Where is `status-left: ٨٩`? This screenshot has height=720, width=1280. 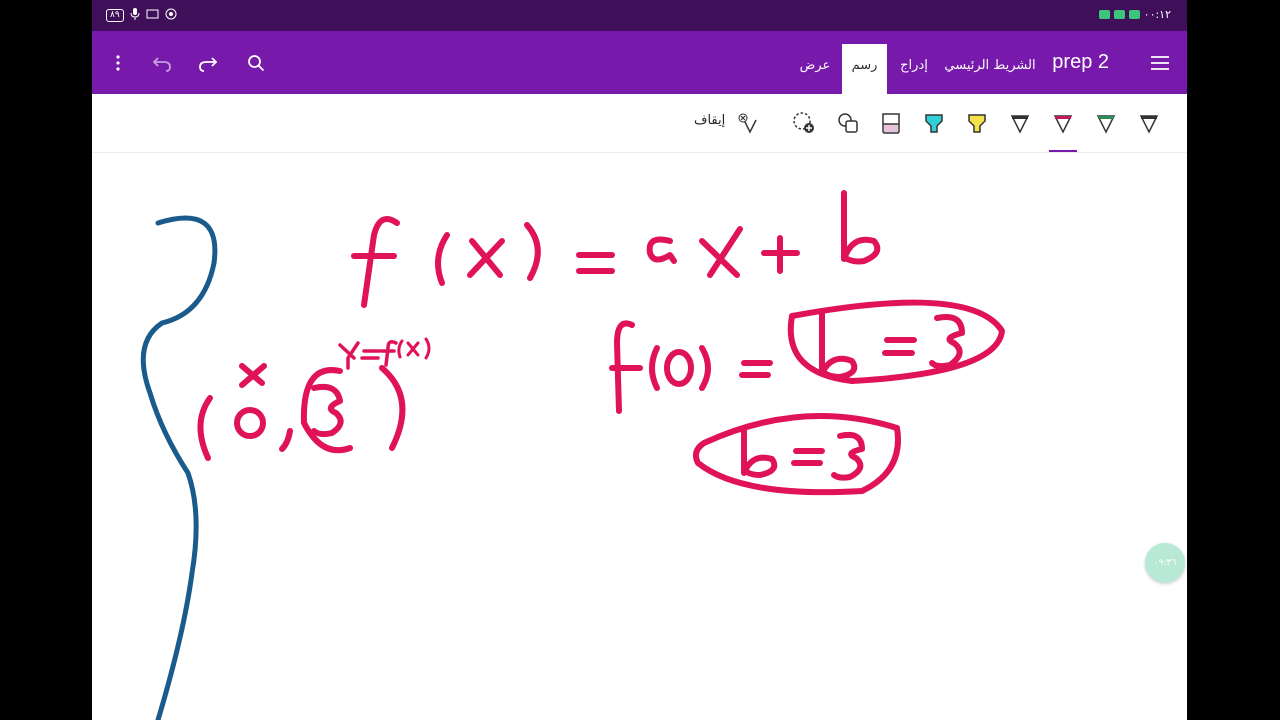
status-left: ٨٩ is located at coordinates (141, 15).